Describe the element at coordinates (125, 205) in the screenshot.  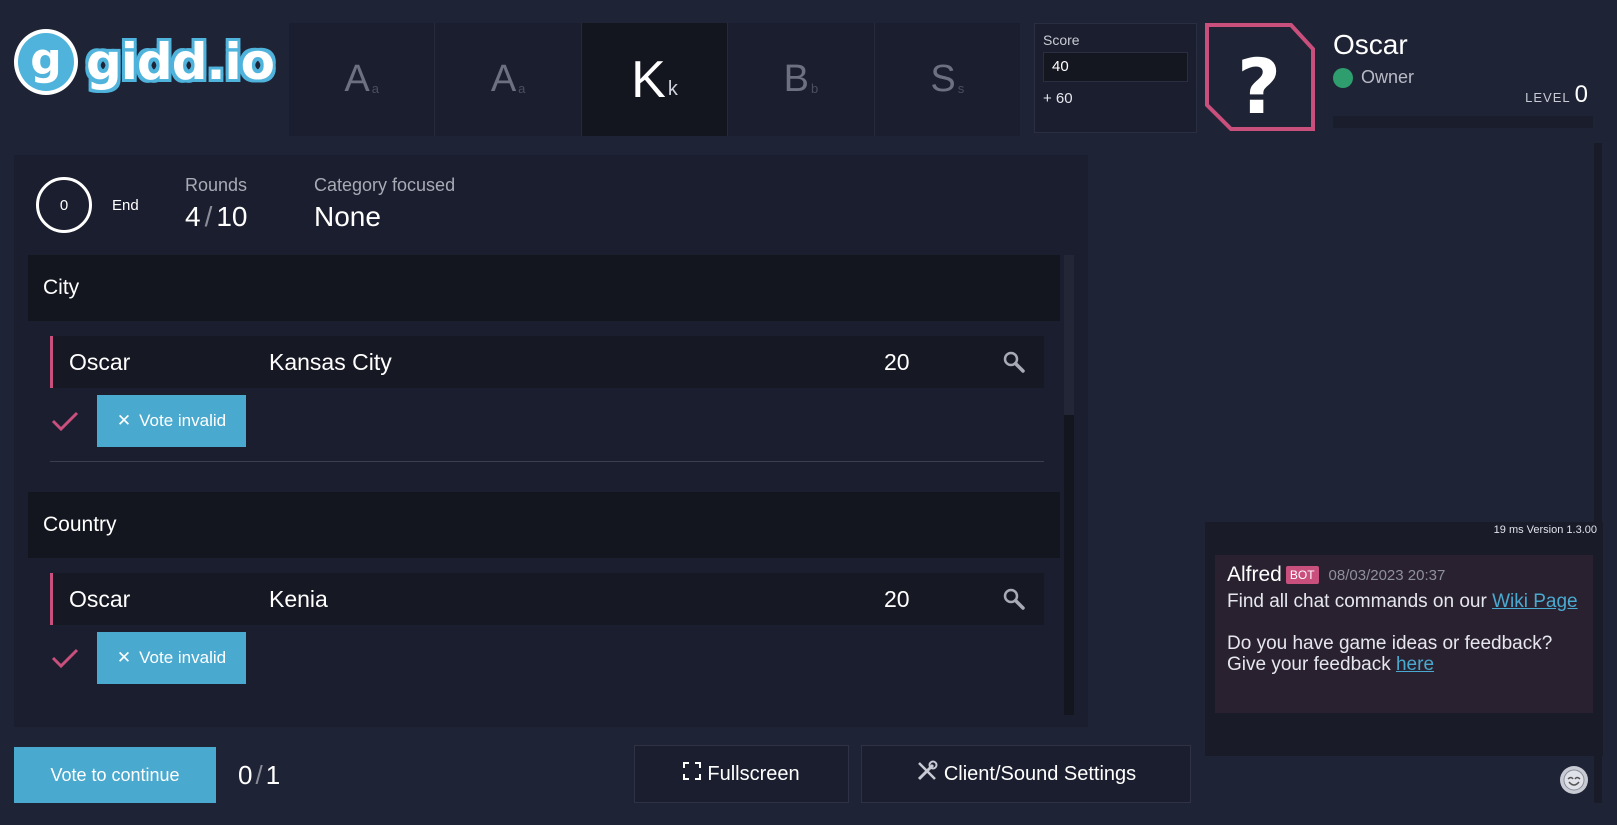
I see `end-label: End` at that location.